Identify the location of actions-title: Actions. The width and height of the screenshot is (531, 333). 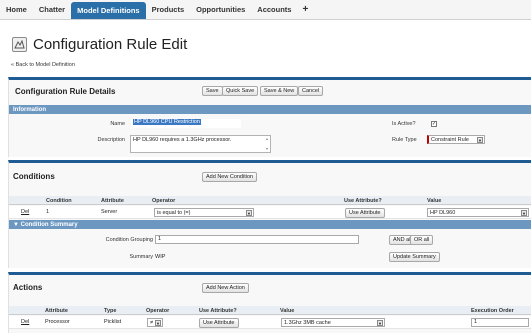
(28, 287).